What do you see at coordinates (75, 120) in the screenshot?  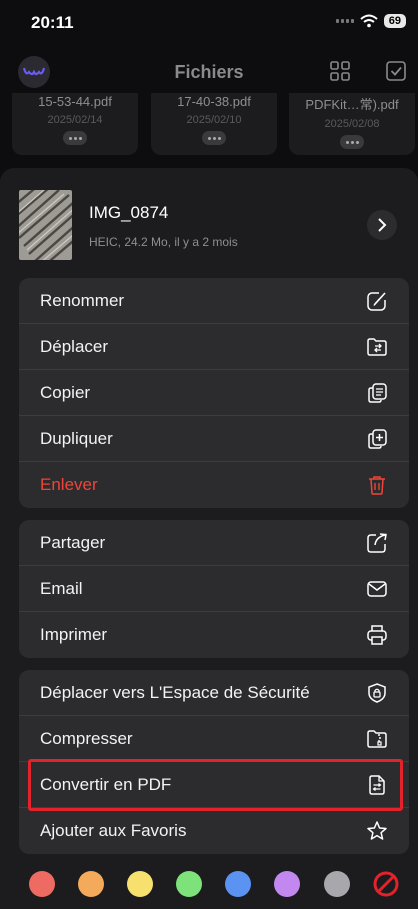 I see `file-card-date: 2025/02/14` at bounding box center [75, 120].